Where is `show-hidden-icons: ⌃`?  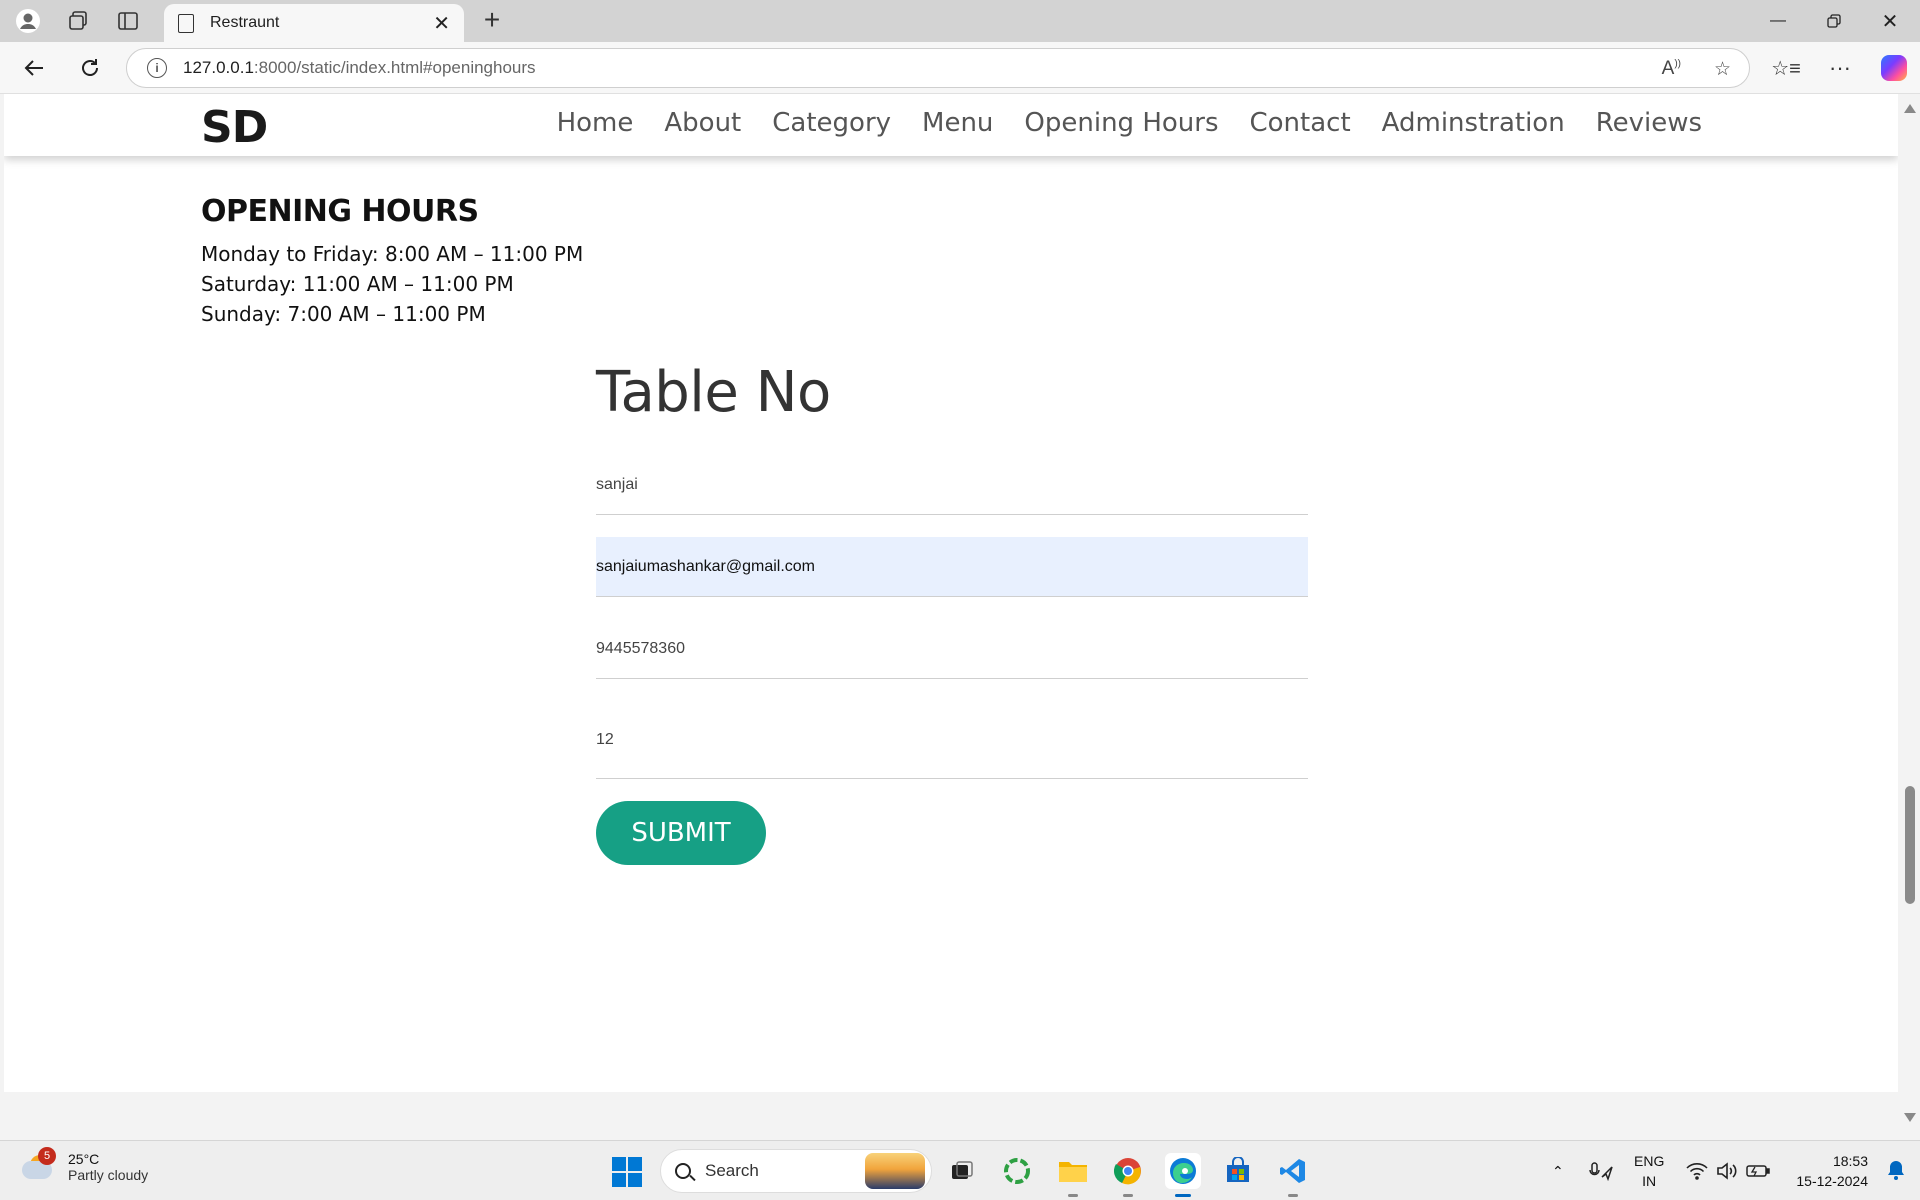 show-hidden-icons: ⌃ is located at coordinates (1558, 1170).